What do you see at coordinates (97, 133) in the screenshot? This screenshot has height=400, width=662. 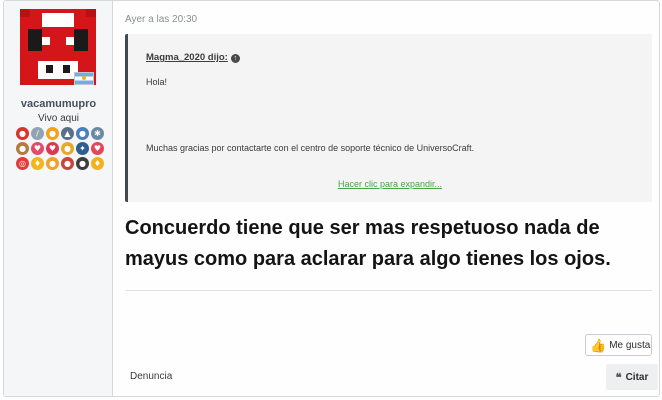 I see `gear-badge-icon: ✱` at bounding box center [97, 133].